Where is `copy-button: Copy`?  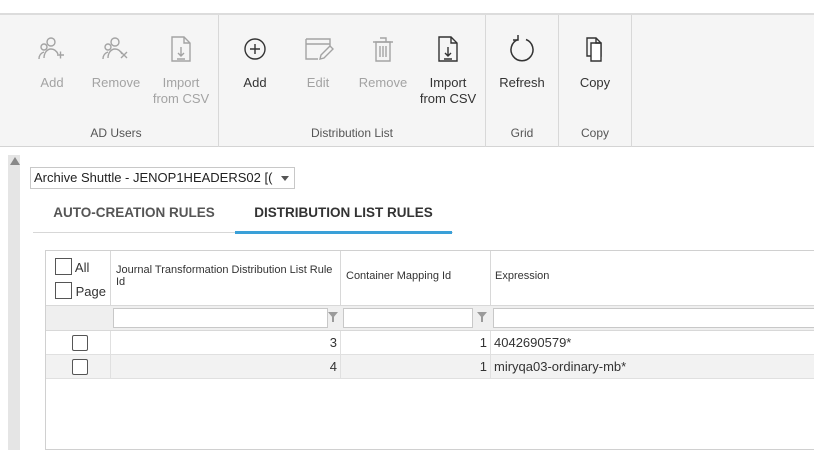 copy-button: Copy is located at coordinates (595, 71).